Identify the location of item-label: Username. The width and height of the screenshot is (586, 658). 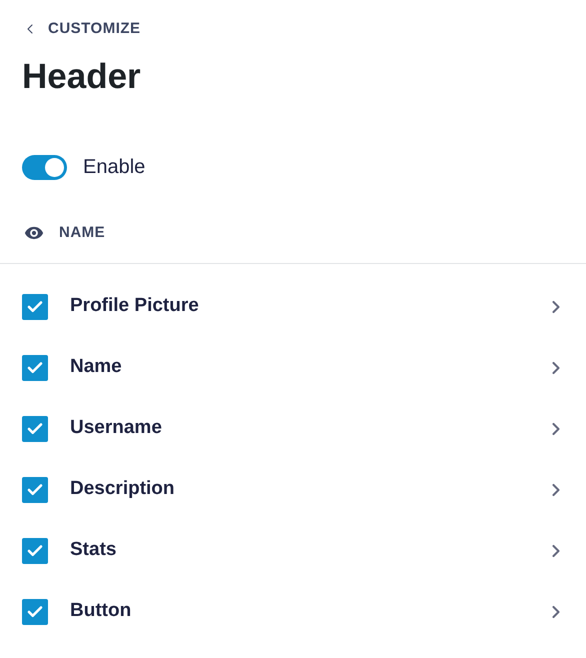
(116, 428).